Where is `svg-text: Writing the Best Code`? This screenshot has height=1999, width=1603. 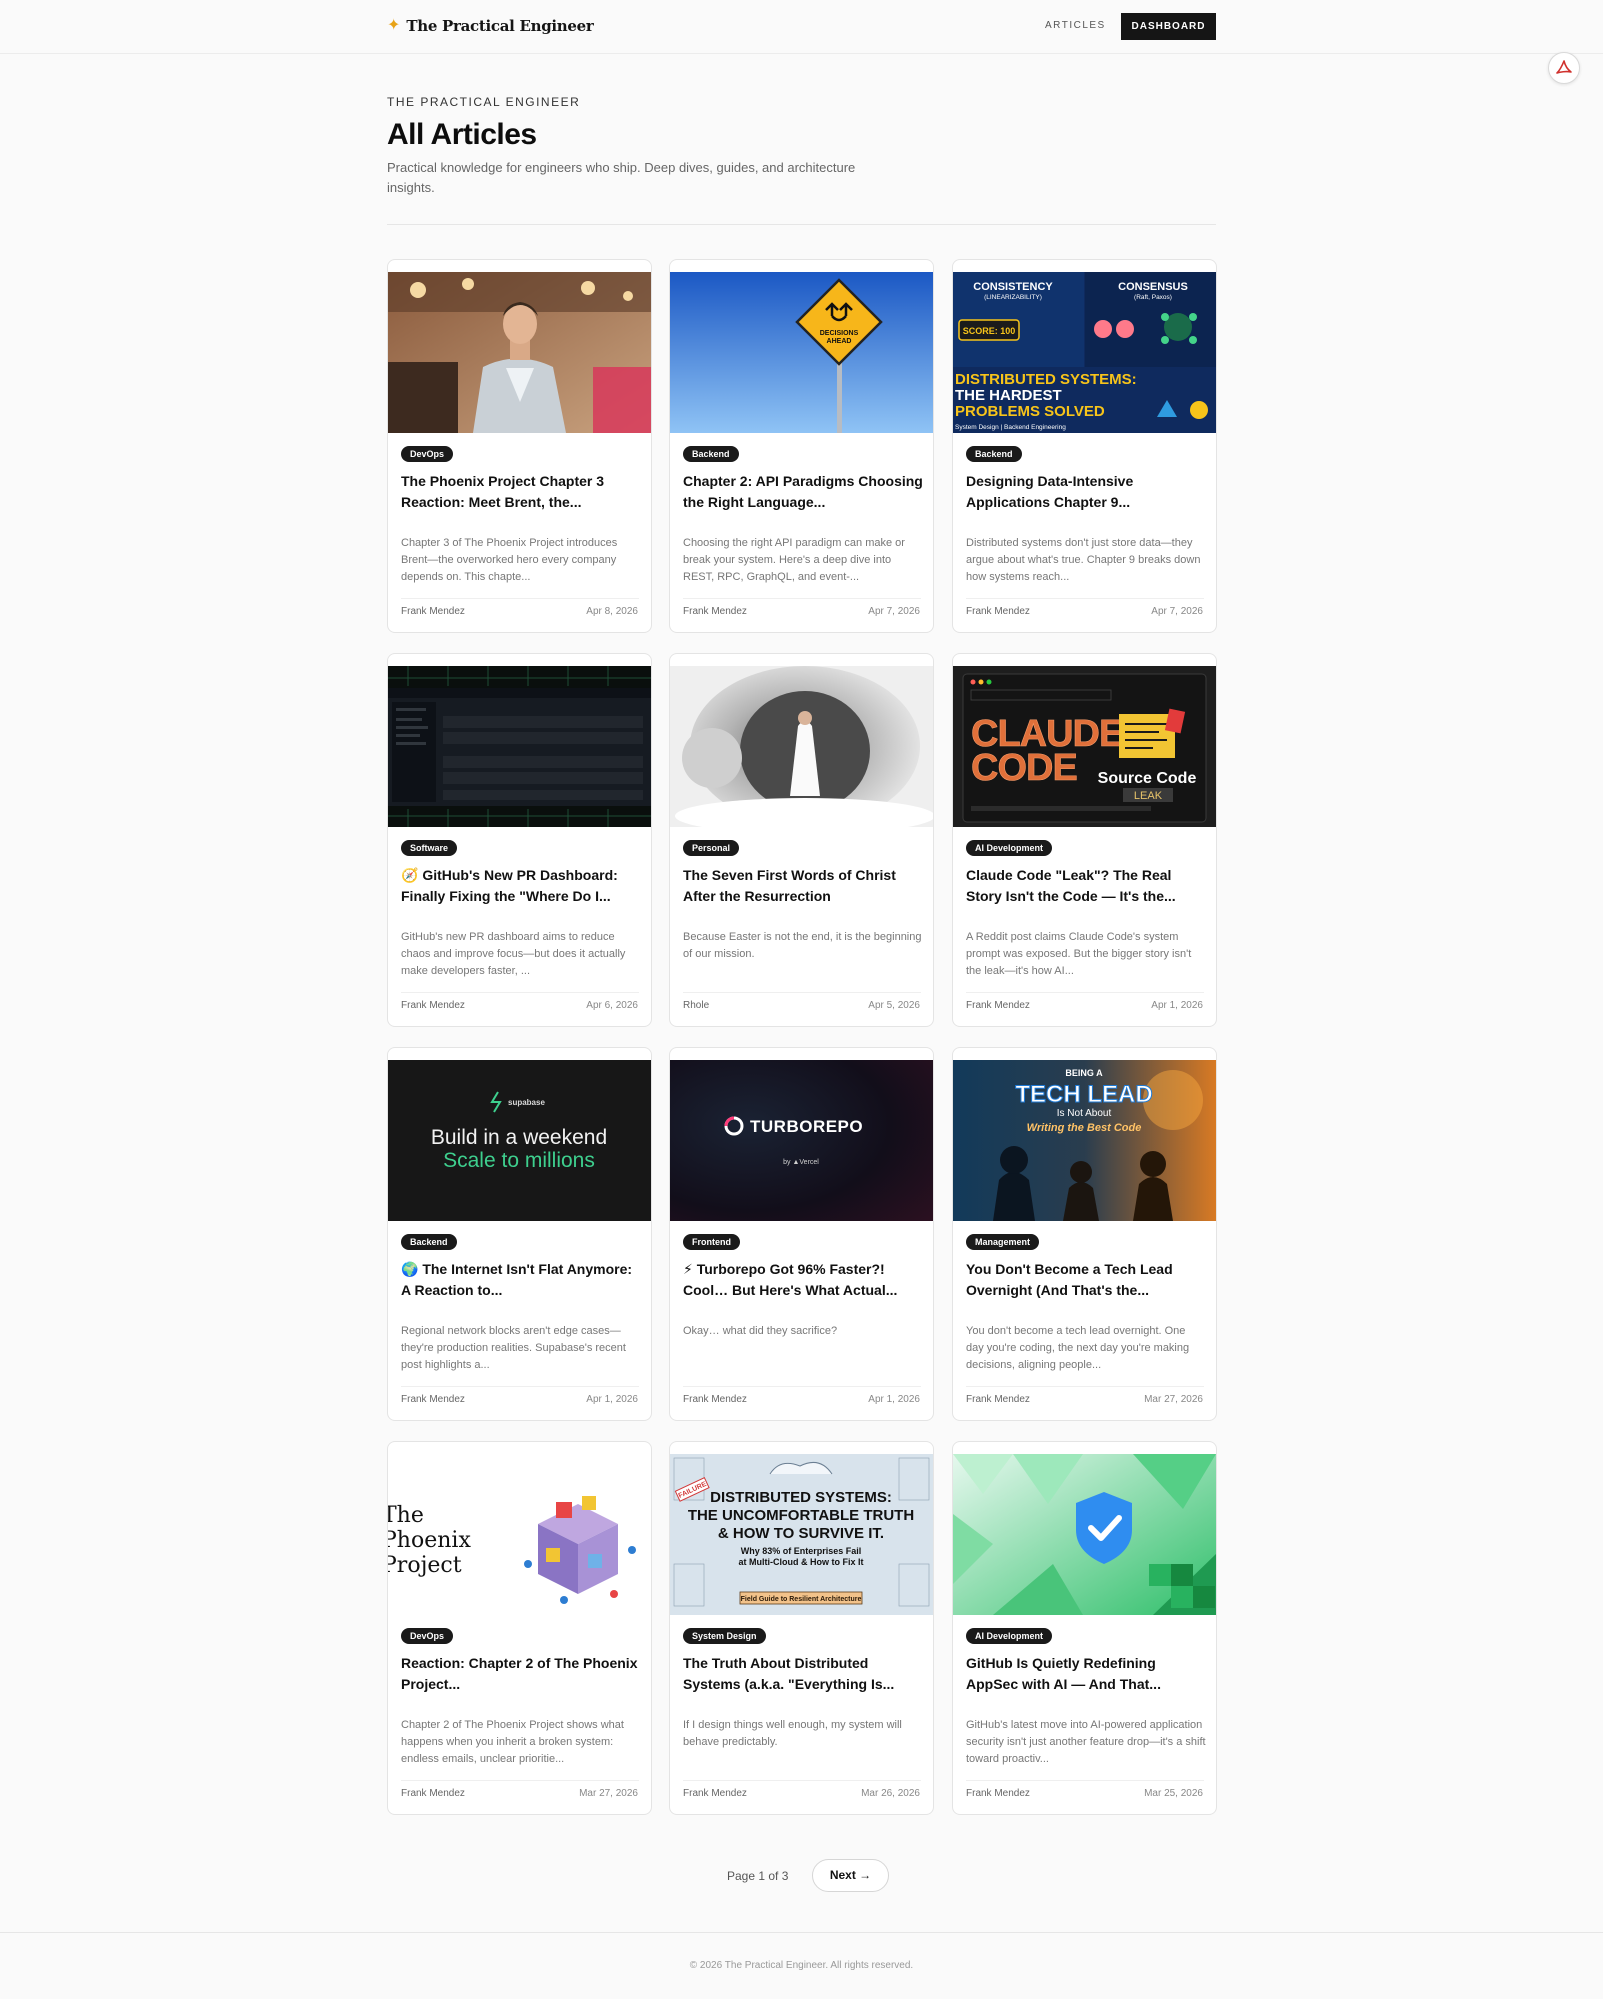
svg-text: Writing the Best Code is located at coordinates (1084, 1128).